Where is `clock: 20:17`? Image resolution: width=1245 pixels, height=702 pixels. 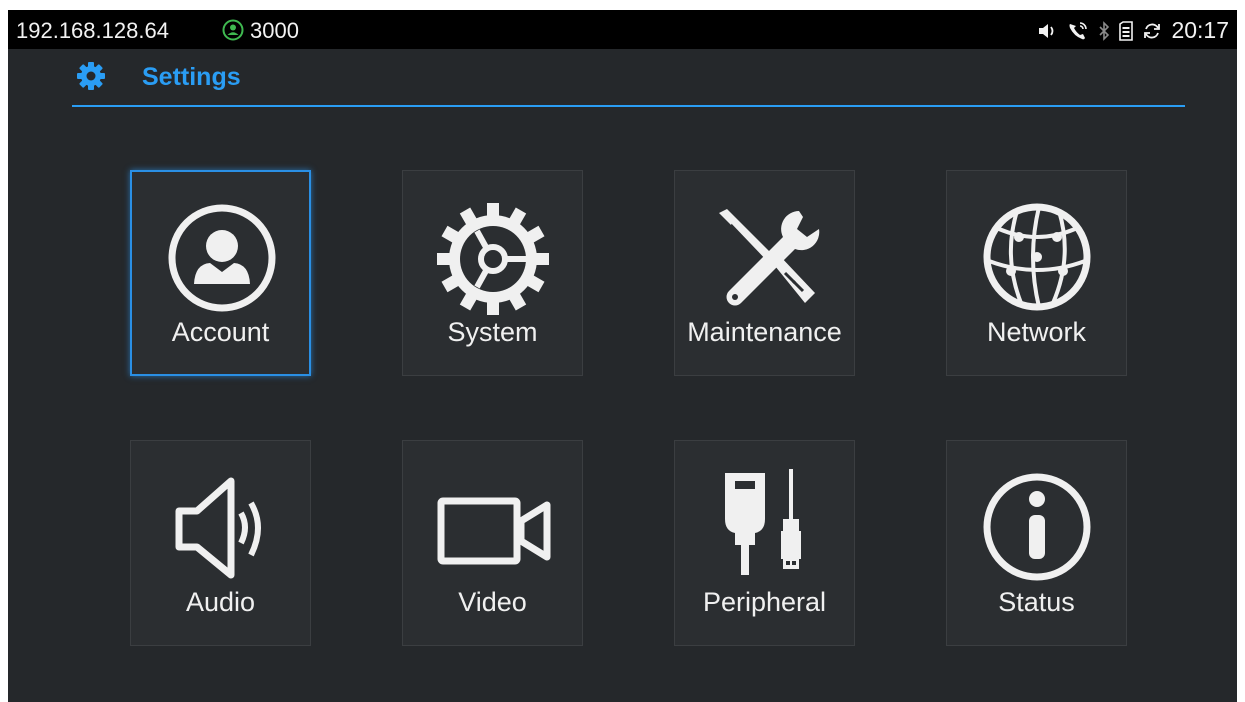
clock: 20:17 is located at coordinates (1200, 30).